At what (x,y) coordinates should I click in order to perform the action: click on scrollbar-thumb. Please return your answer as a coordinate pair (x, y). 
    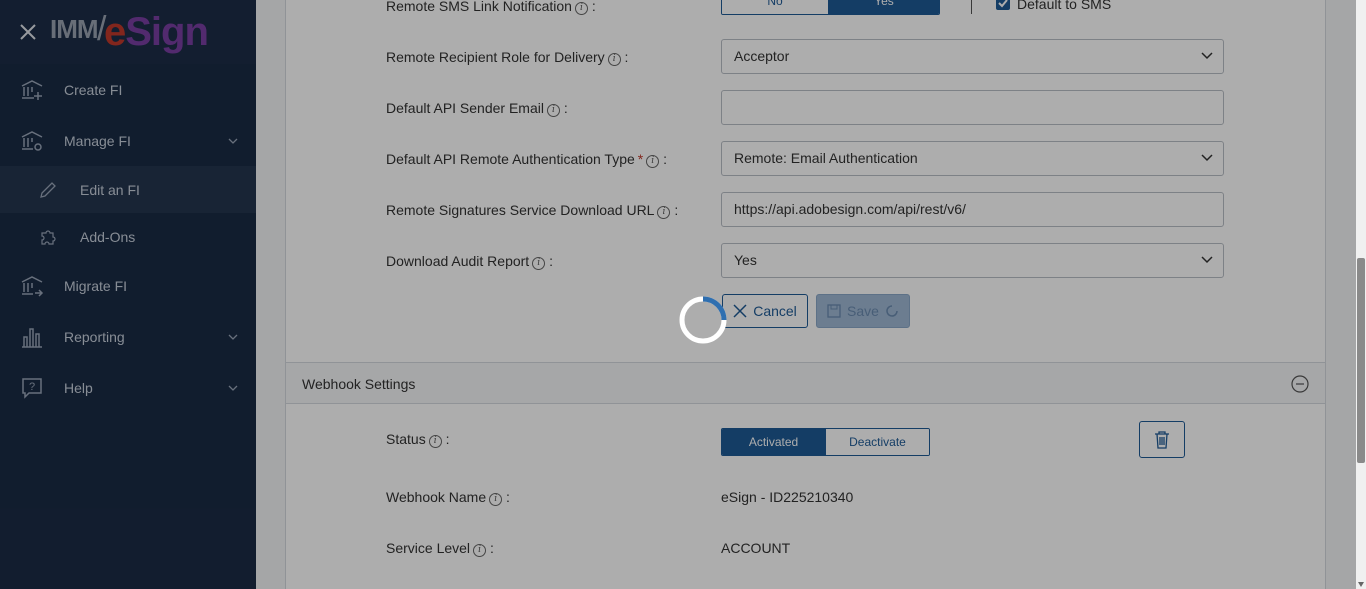
    Looking at the image, I should click on (1361, 360).